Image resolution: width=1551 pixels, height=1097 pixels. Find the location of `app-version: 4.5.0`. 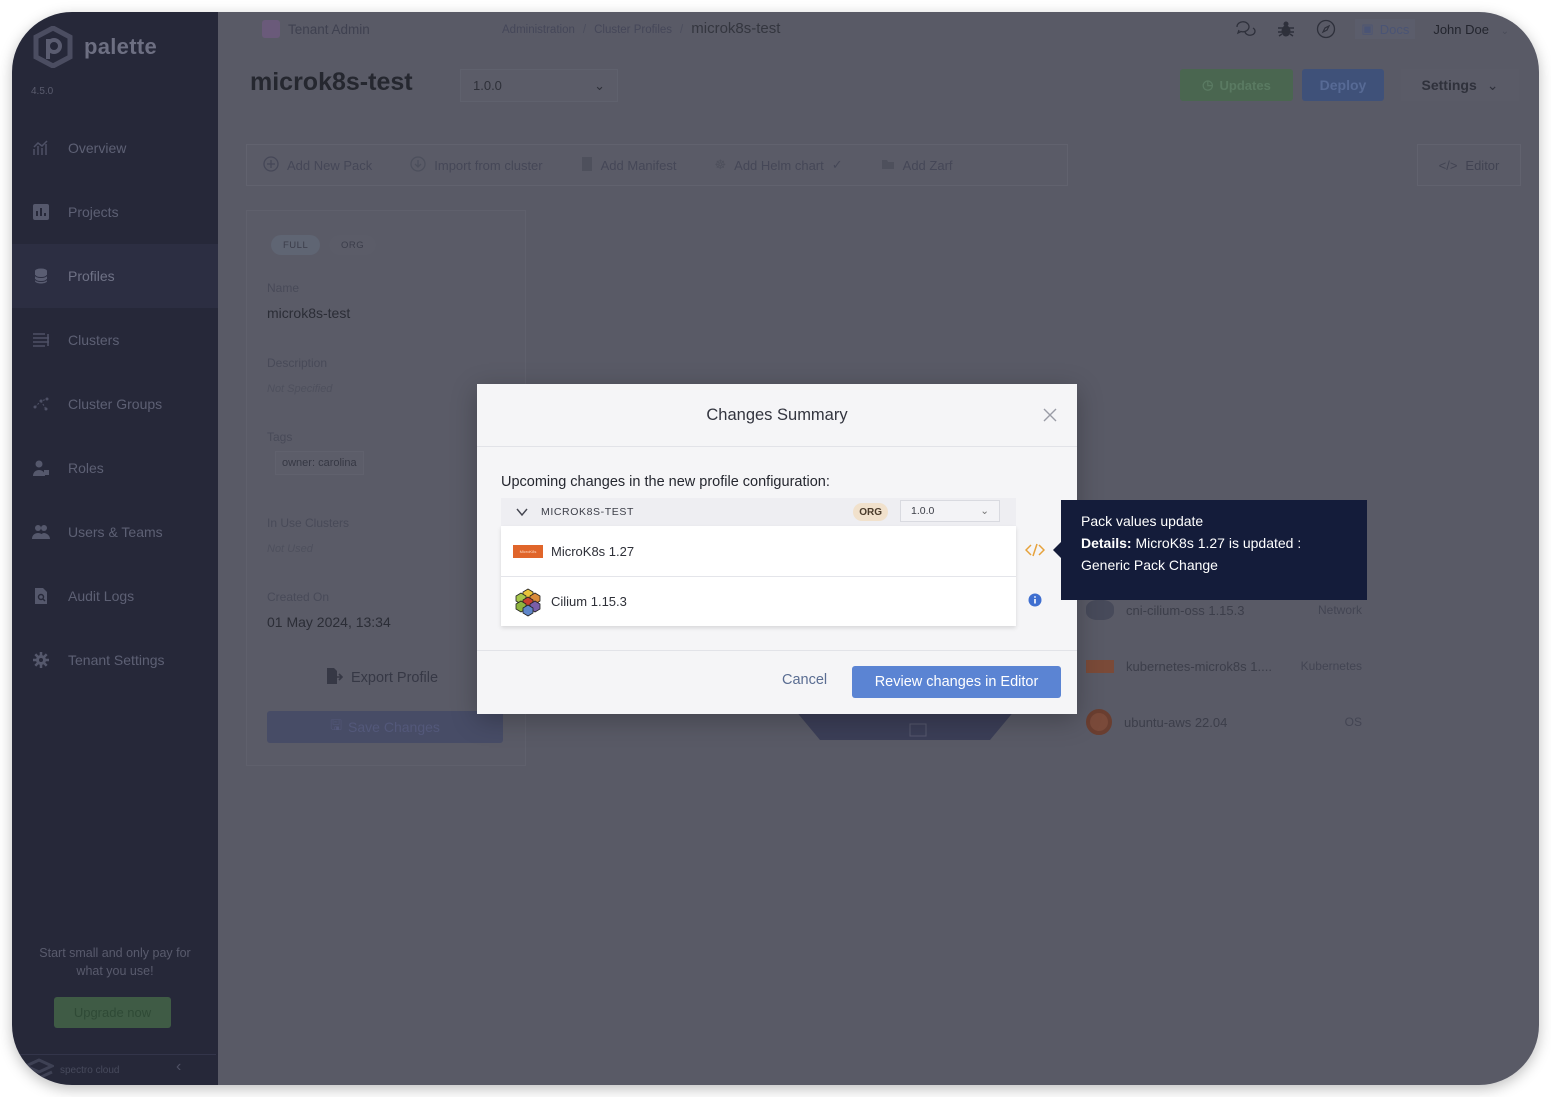

app-version: 4.5.0 is located at coordinates (42, 91).